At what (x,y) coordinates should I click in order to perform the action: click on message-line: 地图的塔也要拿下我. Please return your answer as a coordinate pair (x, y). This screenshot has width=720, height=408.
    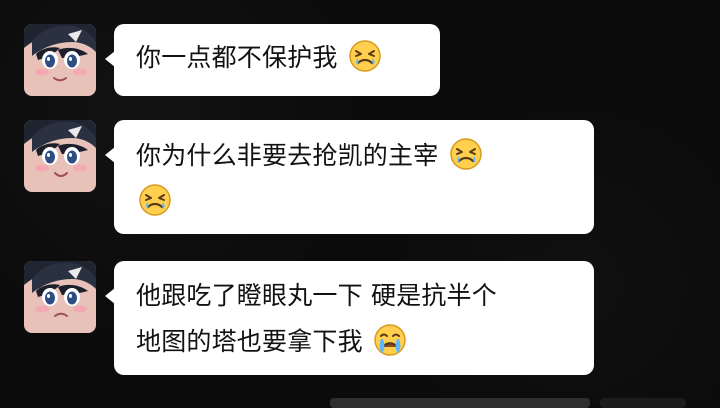
    Looking at the image, I should click on (353, 342).